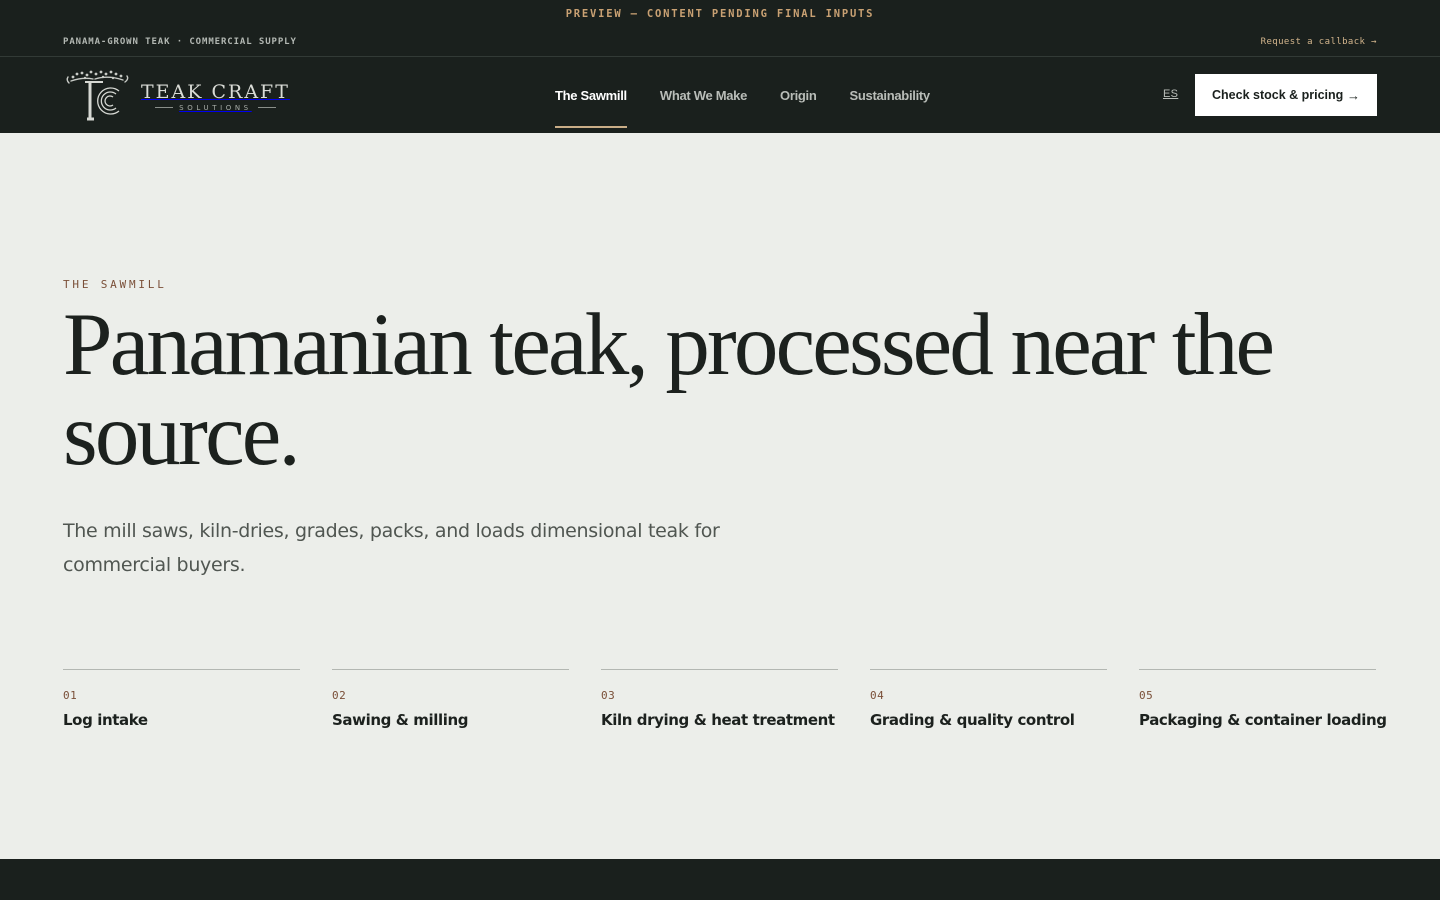 This screenshot has height=900, width=1440. I want to click on step-number: 03, so click(608, 695).